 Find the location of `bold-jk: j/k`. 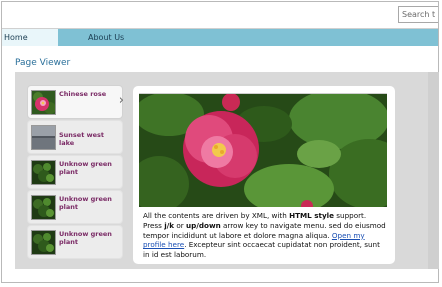

bold-jk: j/k is located at coordinates (169, 225).